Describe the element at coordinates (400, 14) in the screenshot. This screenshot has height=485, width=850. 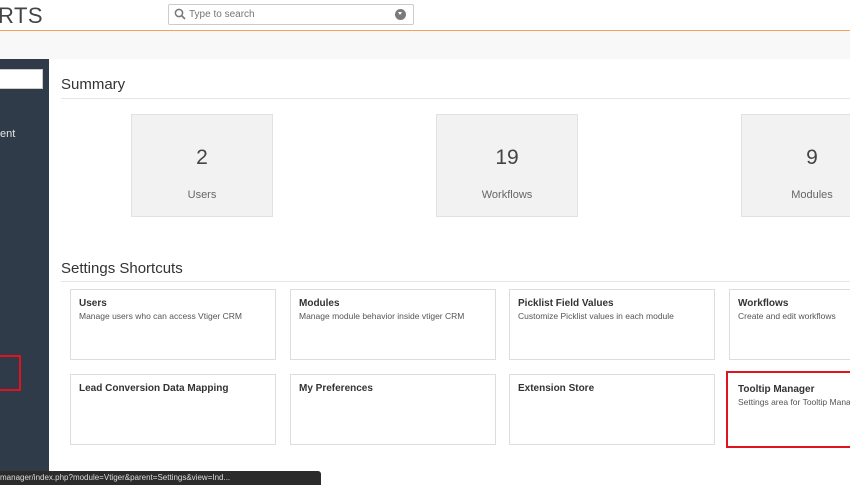
I see `chevron-down-icon` at that location.